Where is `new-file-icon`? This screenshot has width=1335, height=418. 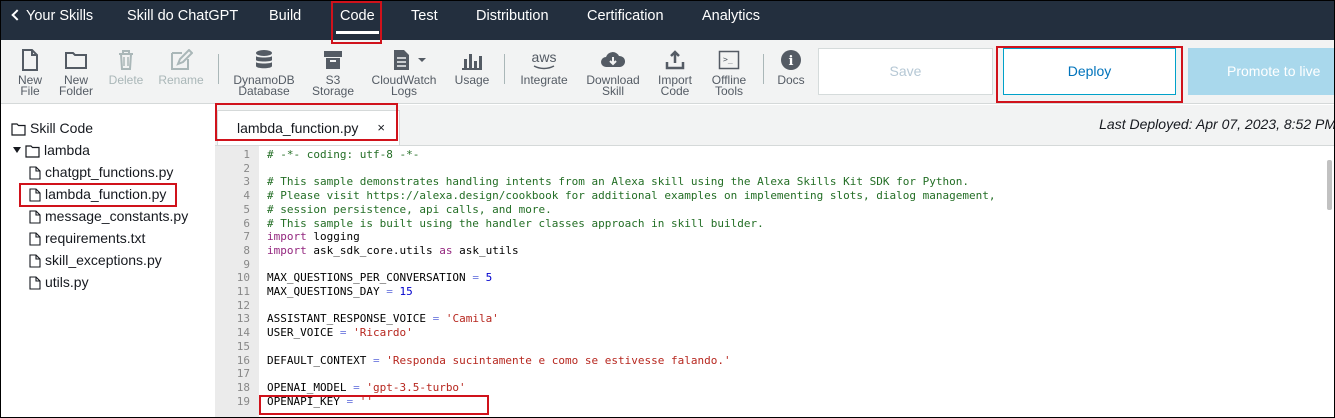
new-file-icon is located at coordinates (30, 60).